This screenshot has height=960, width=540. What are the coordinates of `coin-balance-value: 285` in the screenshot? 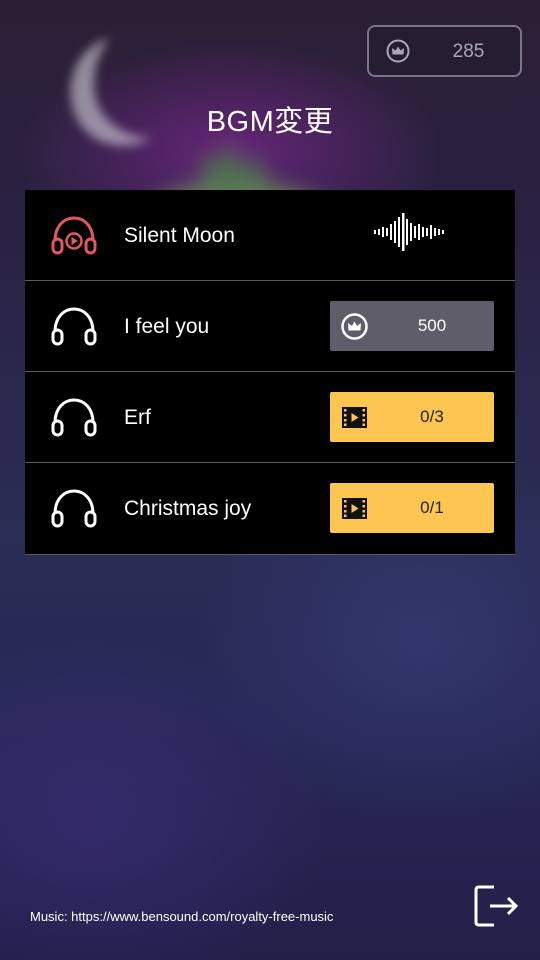 It's located at (468, 51).